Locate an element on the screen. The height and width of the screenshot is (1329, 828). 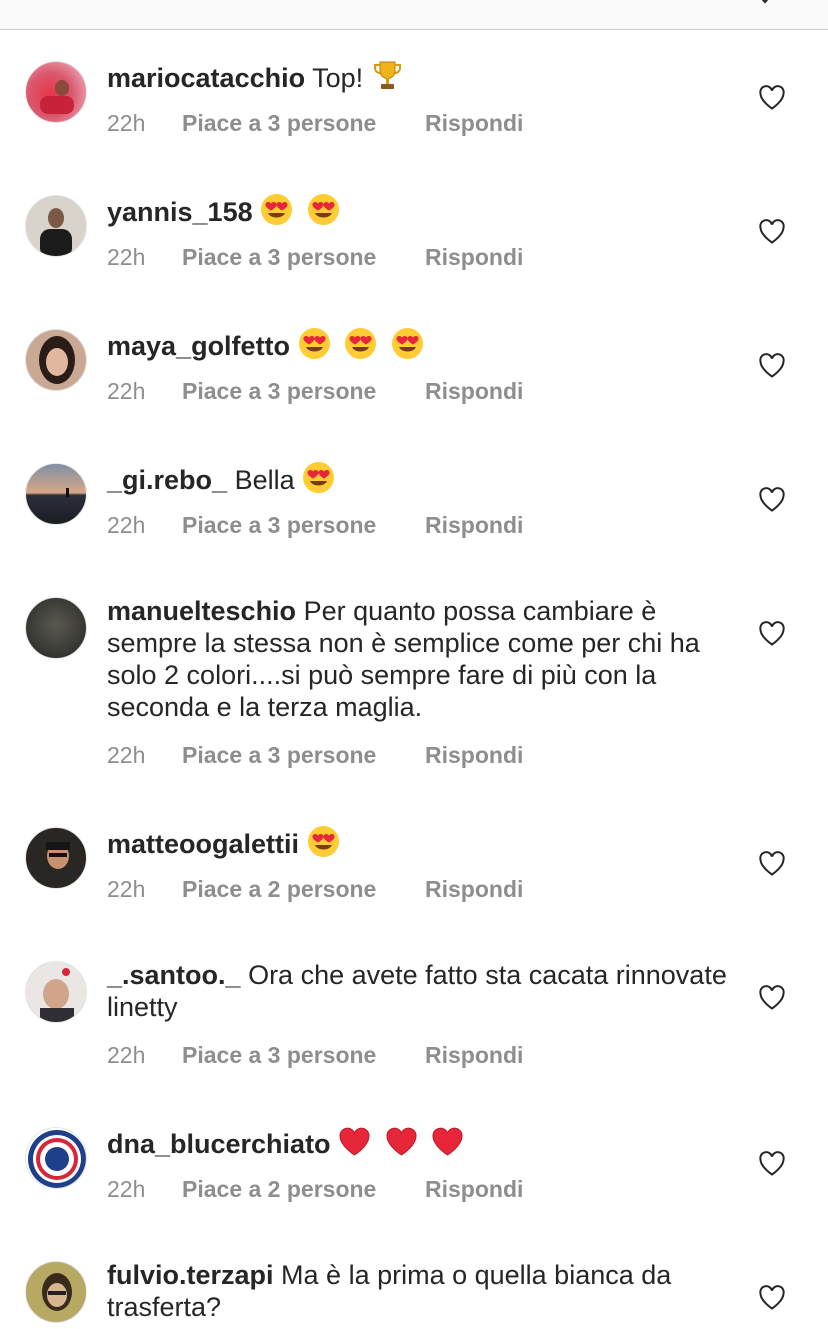
comment-username: dna_blucerchiato is located at coordinates (219, 1144).